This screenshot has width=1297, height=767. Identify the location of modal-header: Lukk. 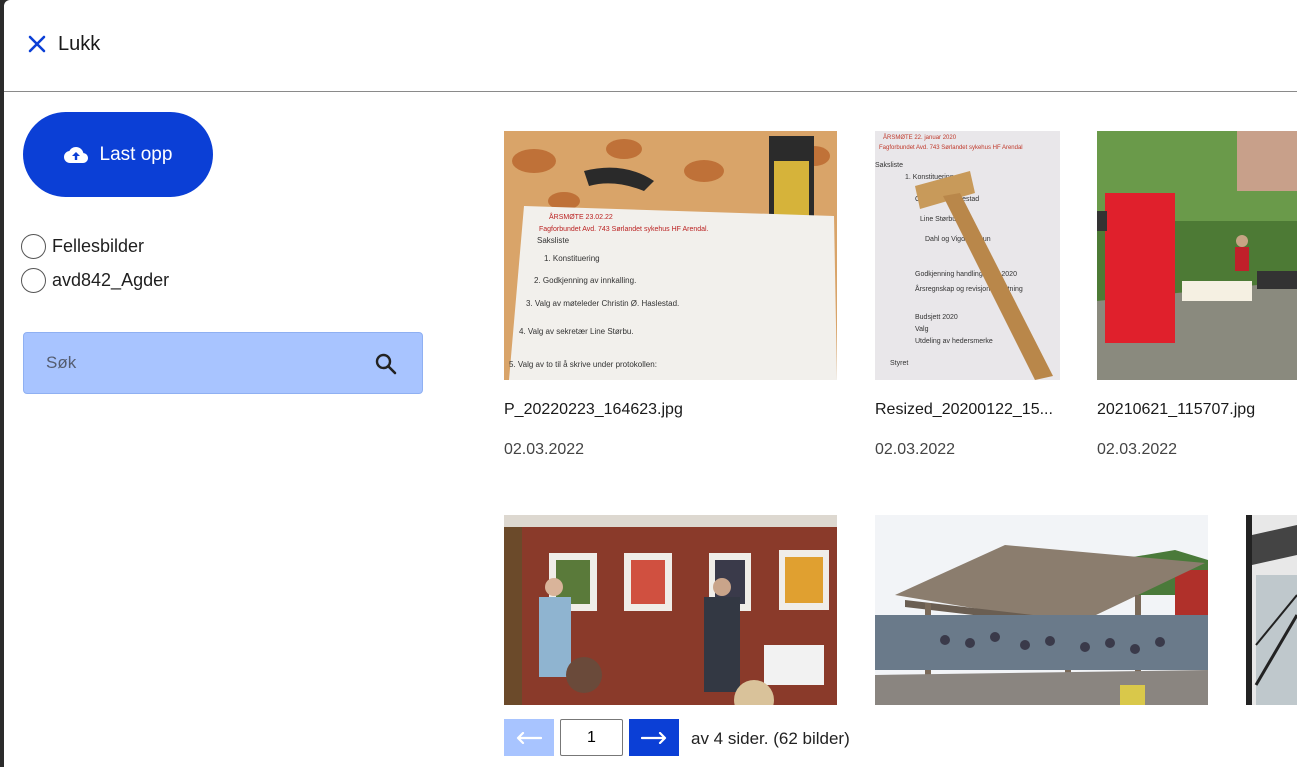
(650, 46).